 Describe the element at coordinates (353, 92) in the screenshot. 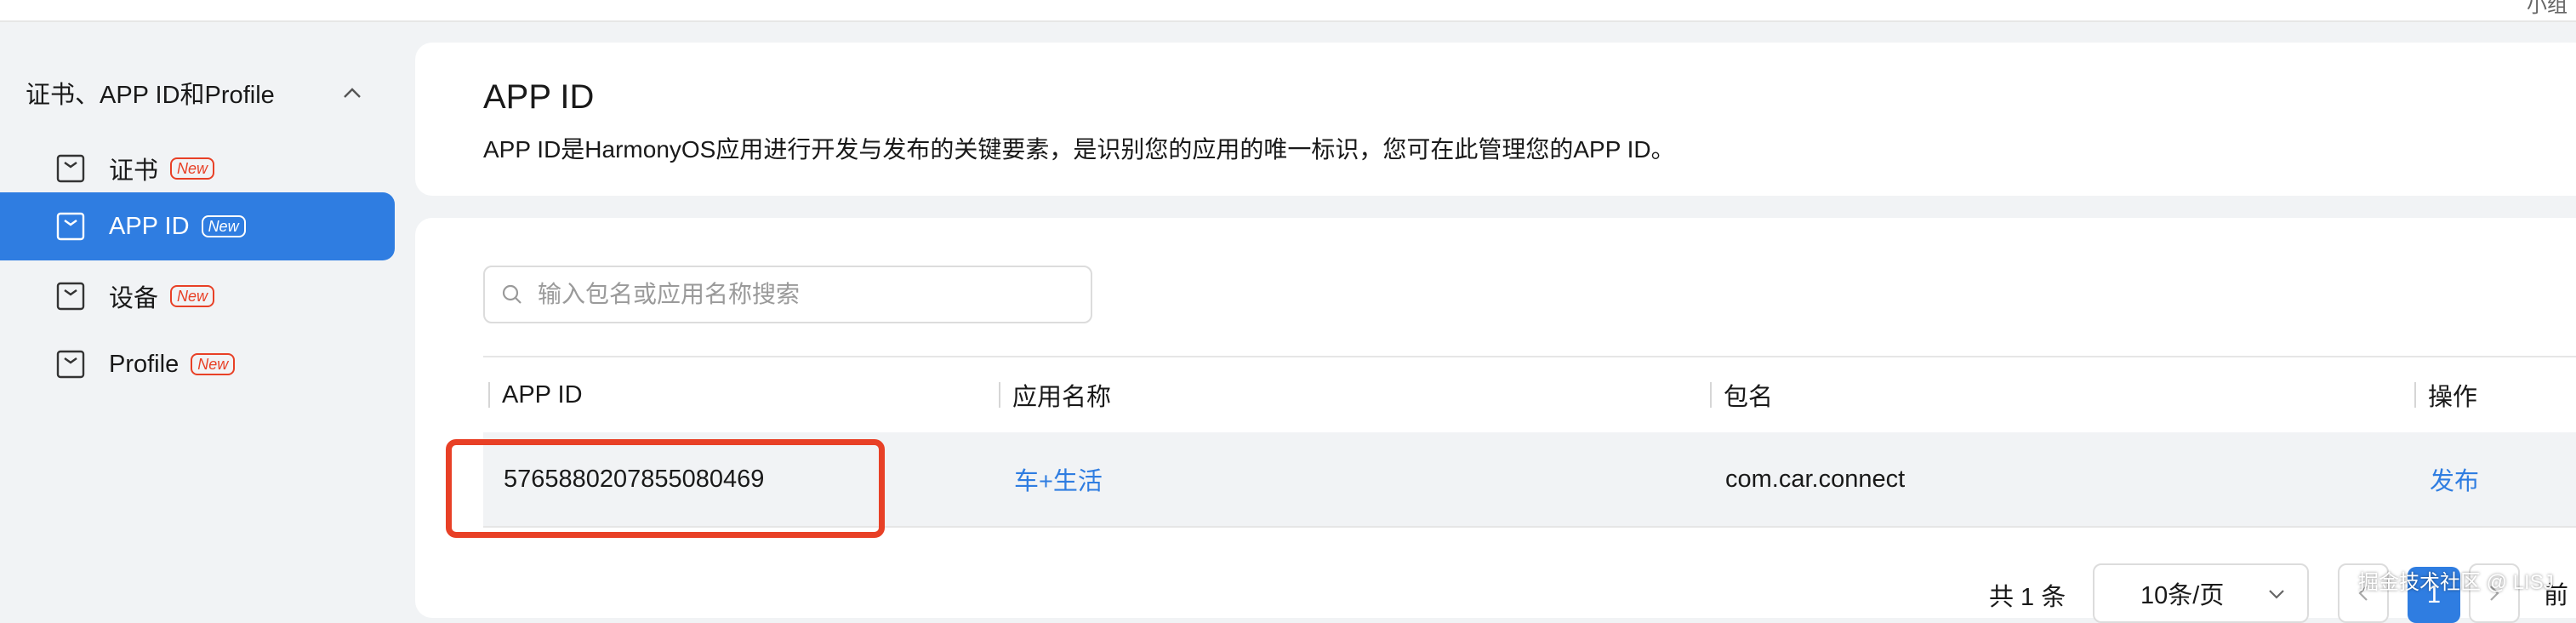

I see `chevron-up-icon` at that location.